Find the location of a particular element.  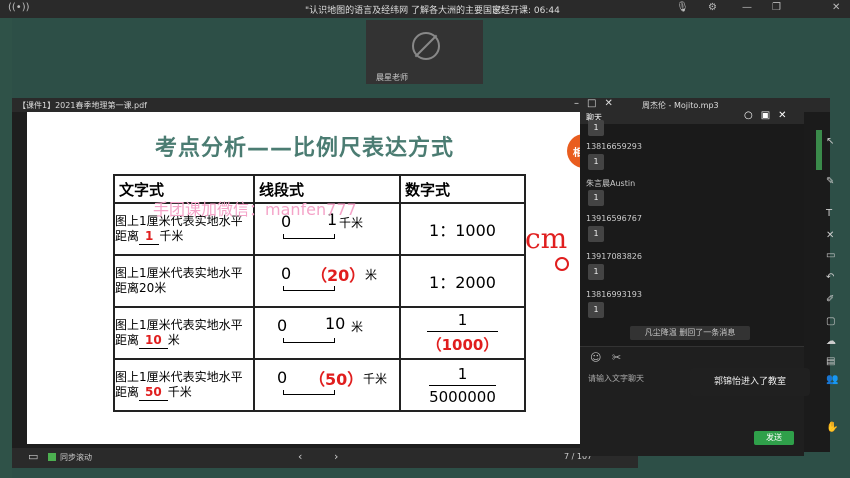

chat-user: 13816993193 is located at coordinates (614, 294).